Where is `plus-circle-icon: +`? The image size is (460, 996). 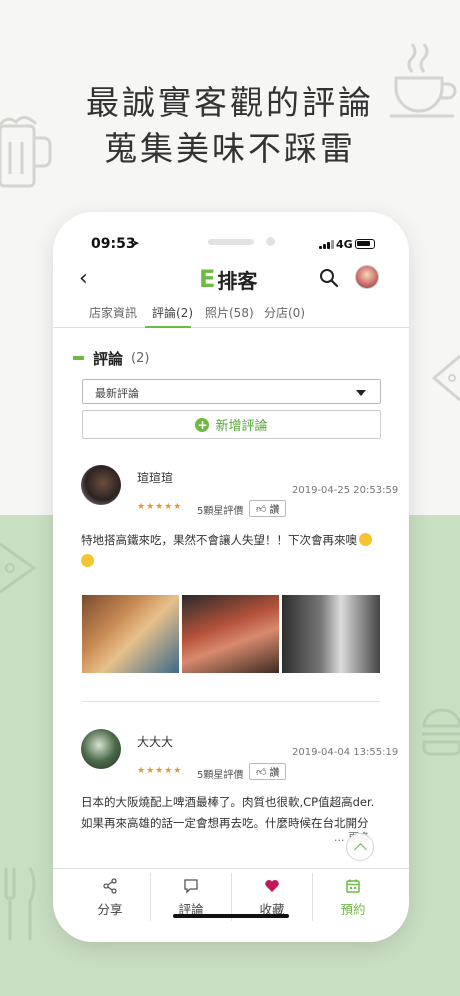
plus-circle-icon: + is located at coordinates (202, 424).